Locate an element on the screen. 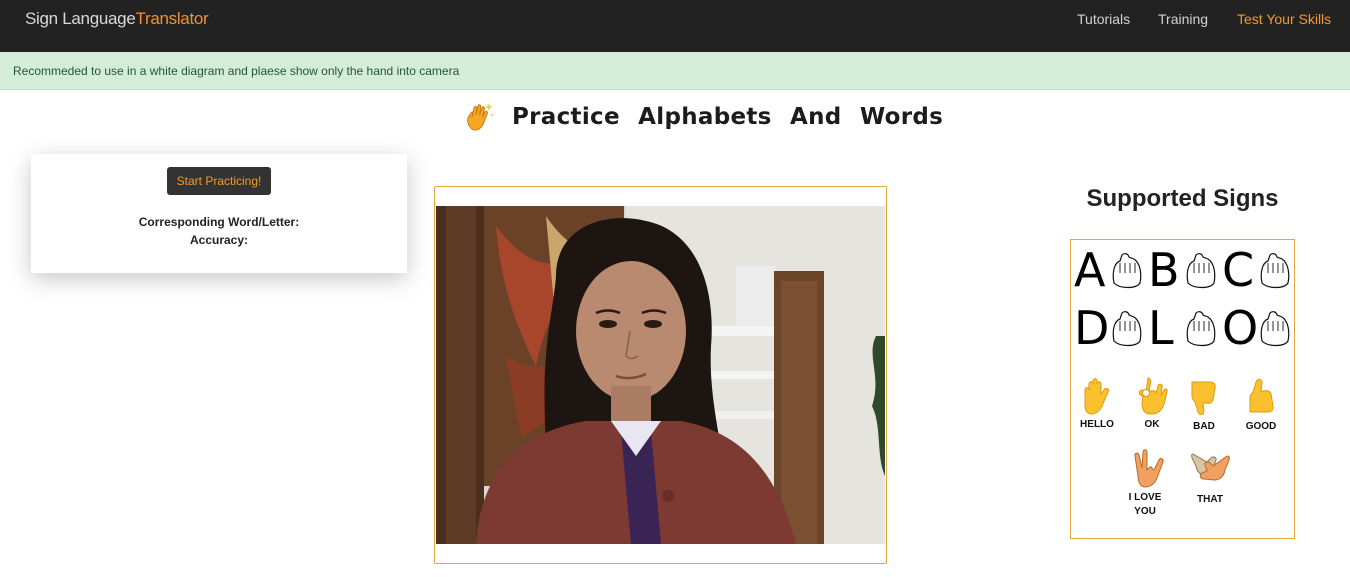 The image size is (1350, 577). thumbs-down-icon is located at coordinates (1203, 398).